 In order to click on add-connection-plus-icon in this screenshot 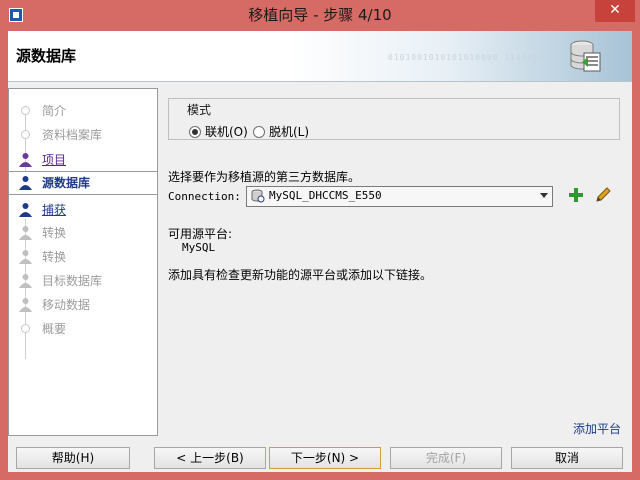, I will do `click(576, 195)`.